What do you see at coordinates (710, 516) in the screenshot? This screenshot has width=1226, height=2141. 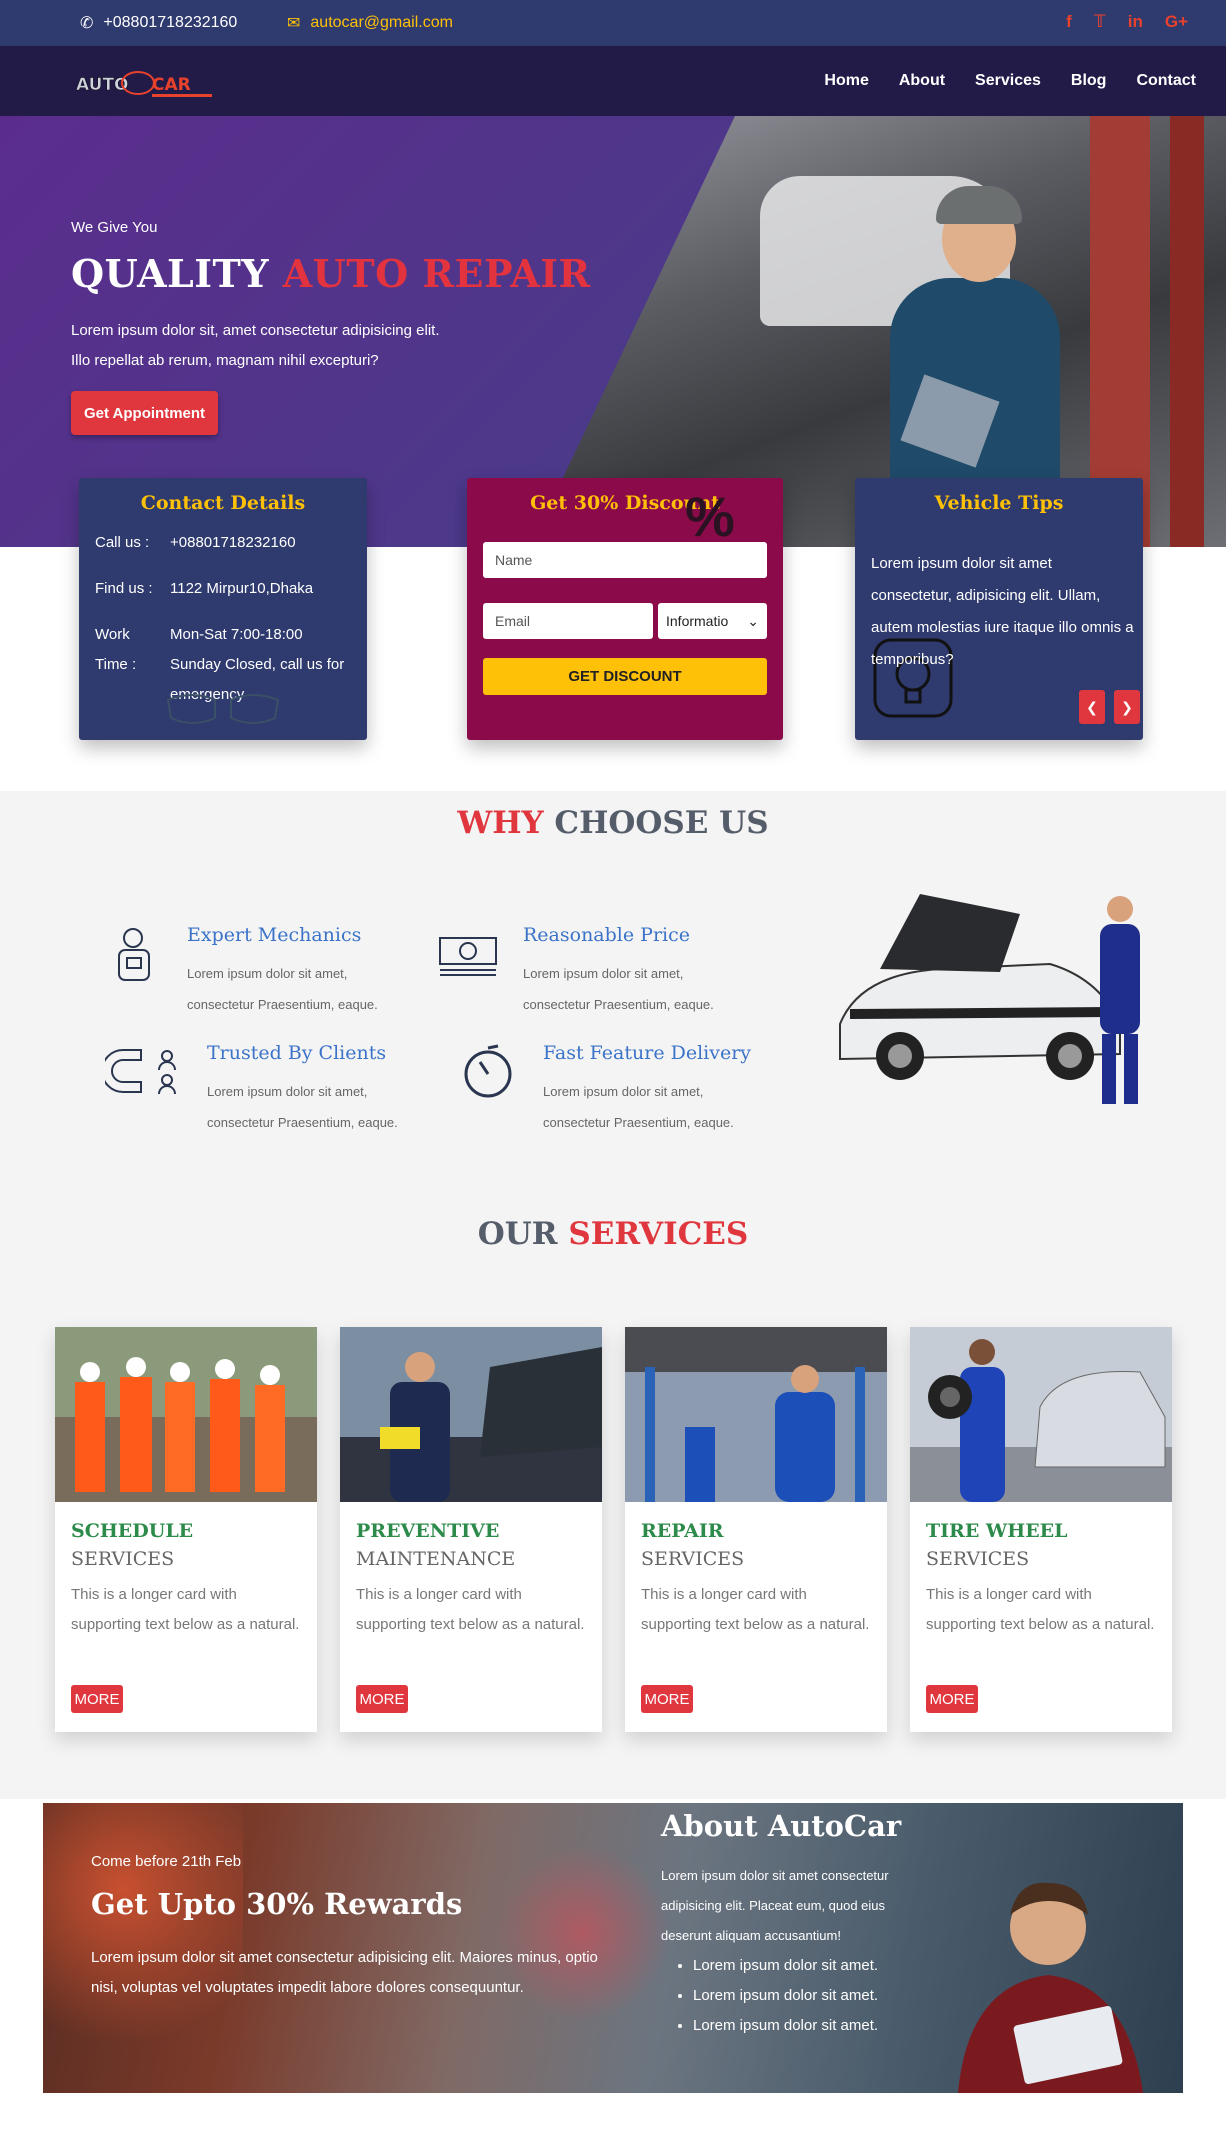 I see `percent-icon: %` at bounding box center [710, 516].